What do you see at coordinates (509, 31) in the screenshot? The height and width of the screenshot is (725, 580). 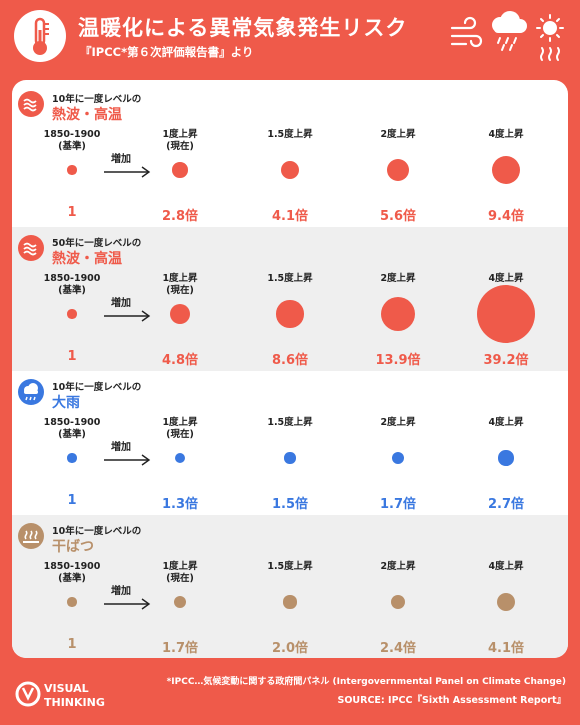 I see `rain-cloud-icon` at bounding box center [509, 31].